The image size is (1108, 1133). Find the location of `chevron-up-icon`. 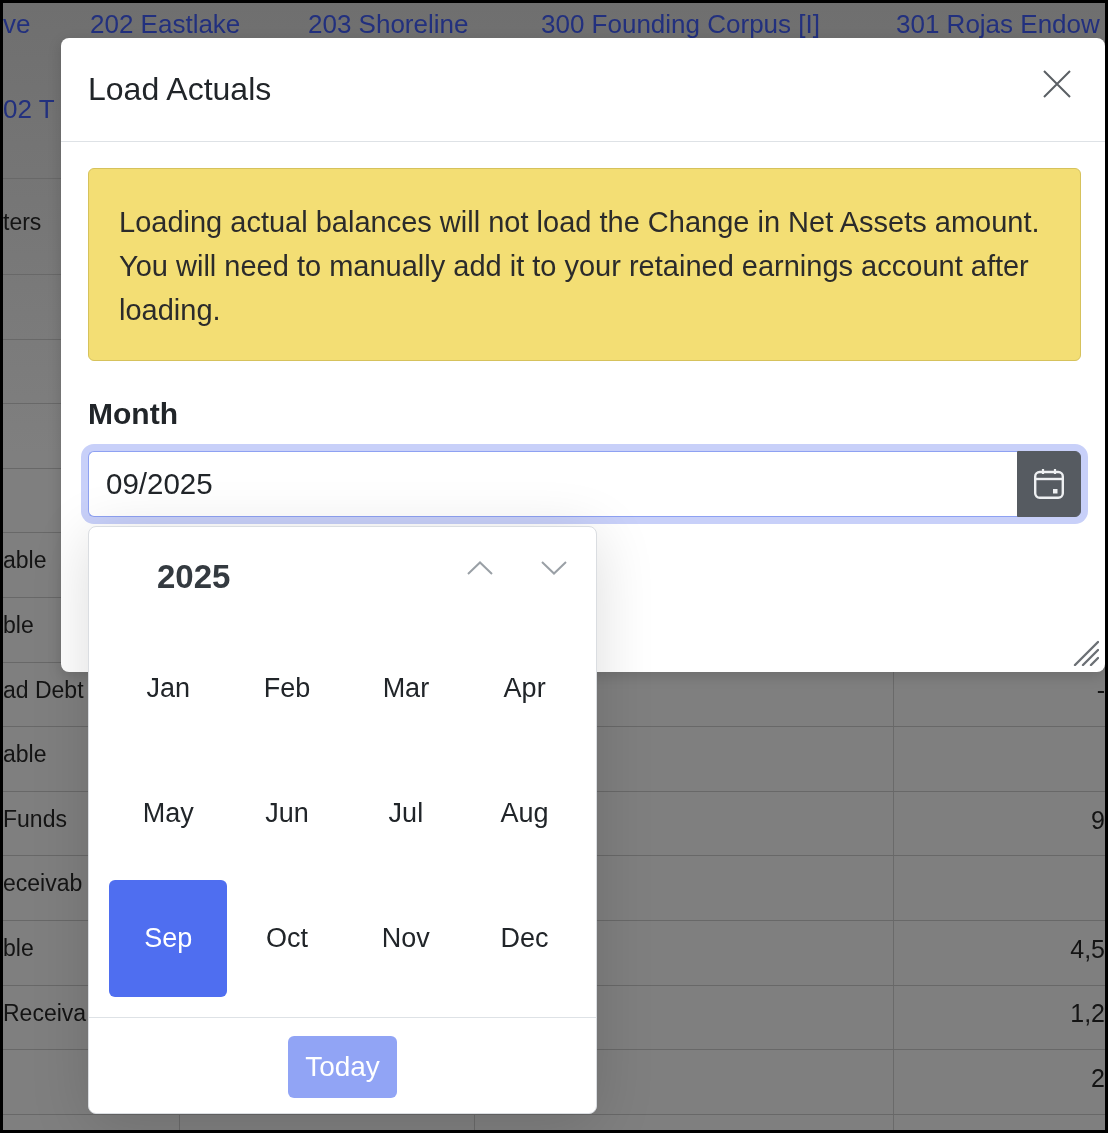

chevron-up-icon is located at coordinates (480, 568).